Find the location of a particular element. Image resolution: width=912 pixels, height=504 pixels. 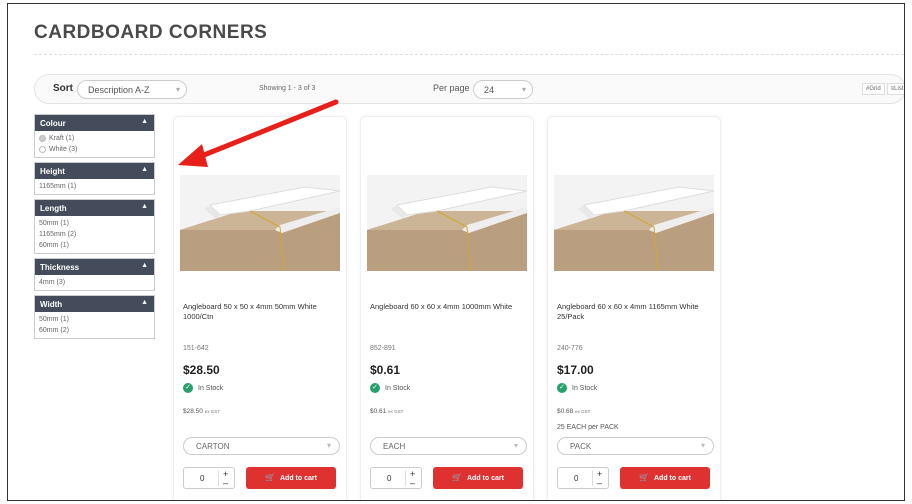

filter-thickness: Thickness ▲ 4mm (3) is located at coordinates (94, 274).